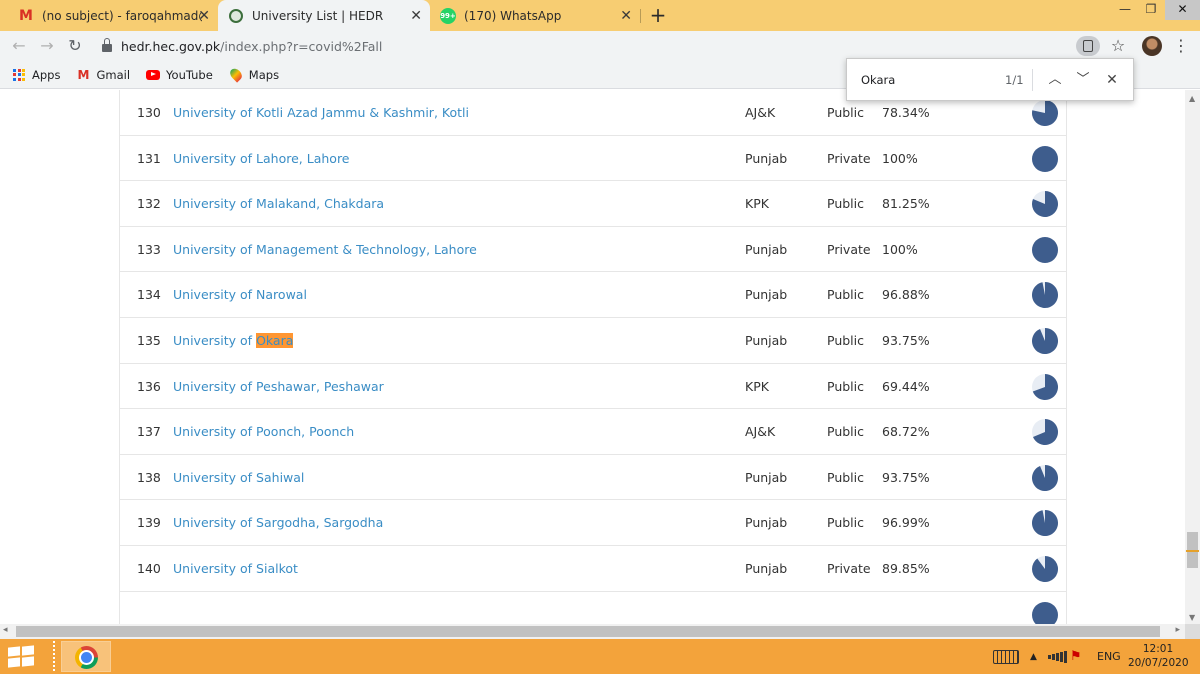 The image size is (1200, 674). I want to click on chevron-up-icon: ︿, so click(1055, 80).